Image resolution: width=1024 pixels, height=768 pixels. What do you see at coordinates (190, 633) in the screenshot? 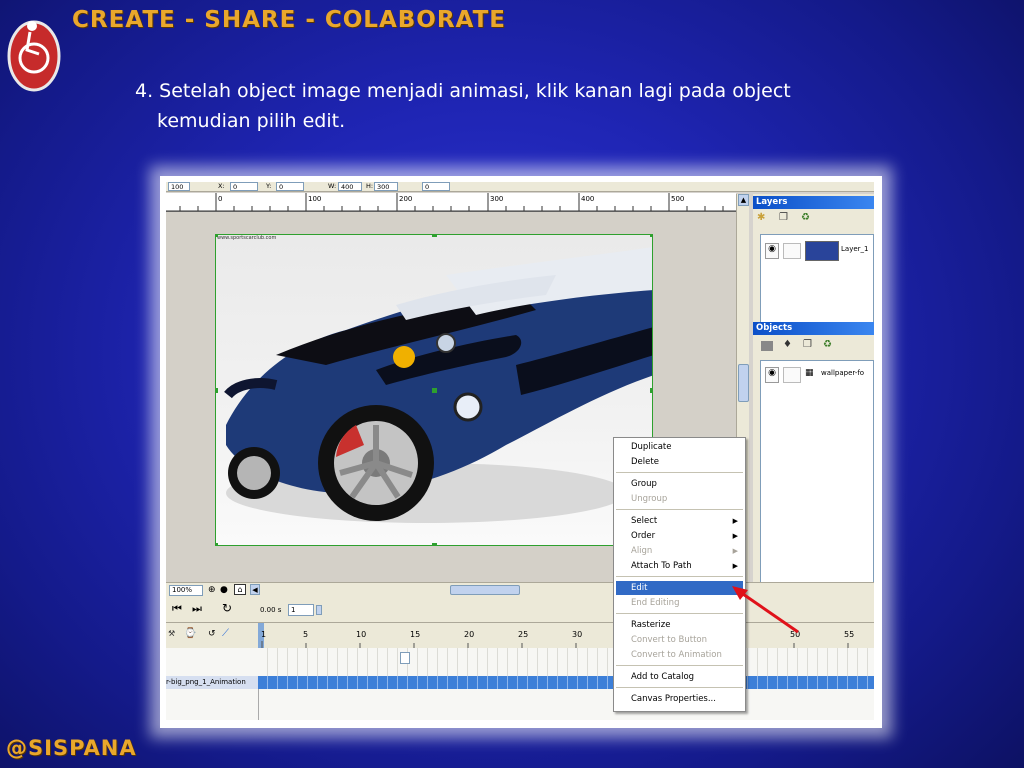
I see `clock-icon: ⌚` at bounding box center [190, 633].